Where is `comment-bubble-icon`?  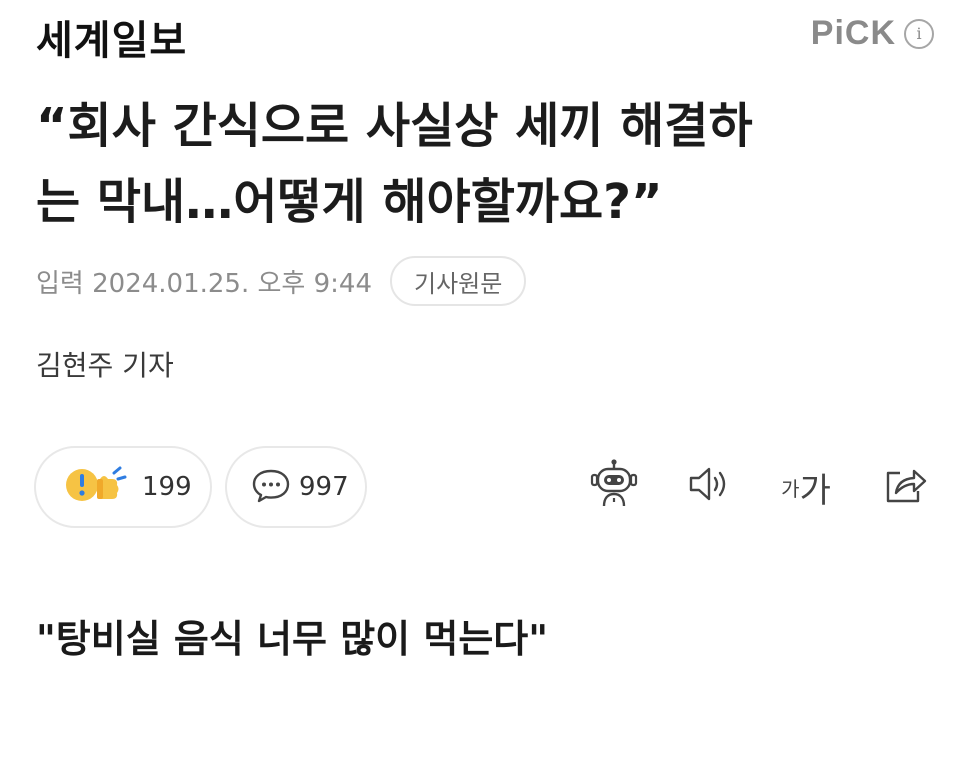
comment-bubble-icon is located at coordinates (271, 487).